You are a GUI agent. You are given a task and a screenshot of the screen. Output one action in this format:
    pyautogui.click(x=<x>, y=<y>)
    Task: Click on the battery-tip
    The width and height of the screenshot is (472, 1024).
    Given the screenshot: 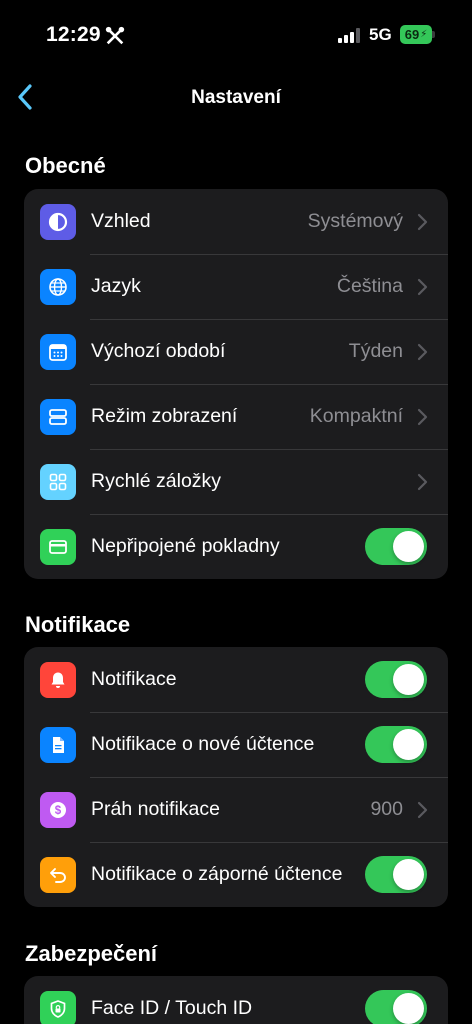 What is the action you would take?
    pyautogui.click(x=433, y=34)
    